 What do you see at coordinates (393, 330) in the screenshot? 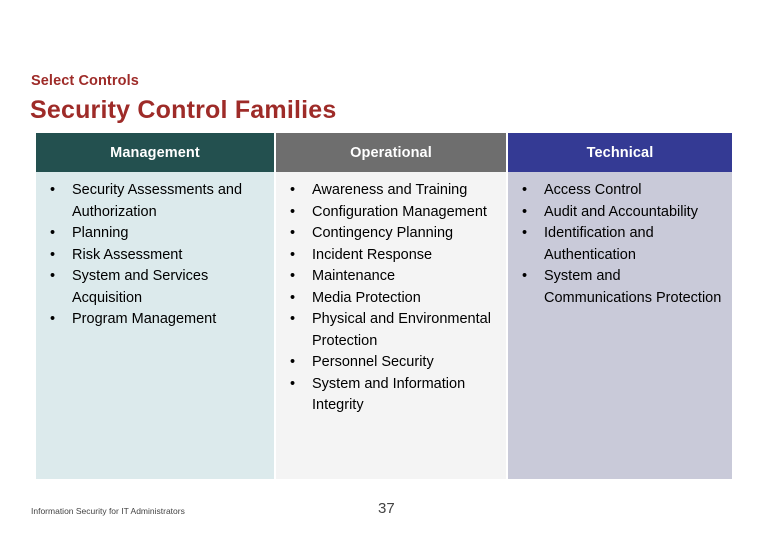
I see `list-item: Physical and Environmental Protection` at bounding box center [393, 330].